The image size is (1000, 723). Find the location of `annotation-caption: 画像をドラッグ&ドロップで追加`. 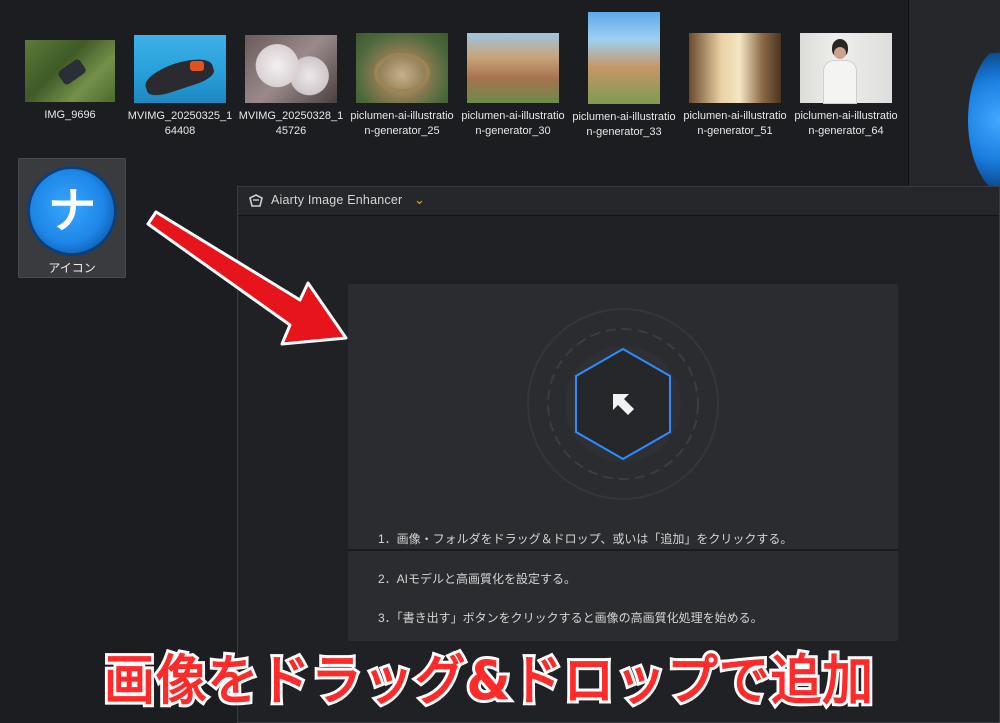

annotation-caption: 画像をドラッグ&ドロップで追加 is located at coordinates (488, 680).